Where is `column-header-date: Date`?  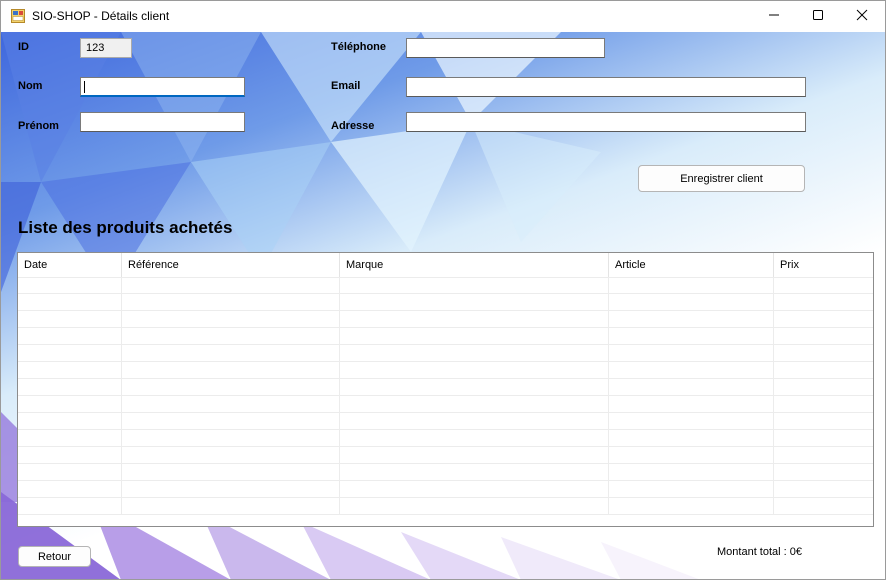
column-header-date: Date is located at coordinates (70, 265).